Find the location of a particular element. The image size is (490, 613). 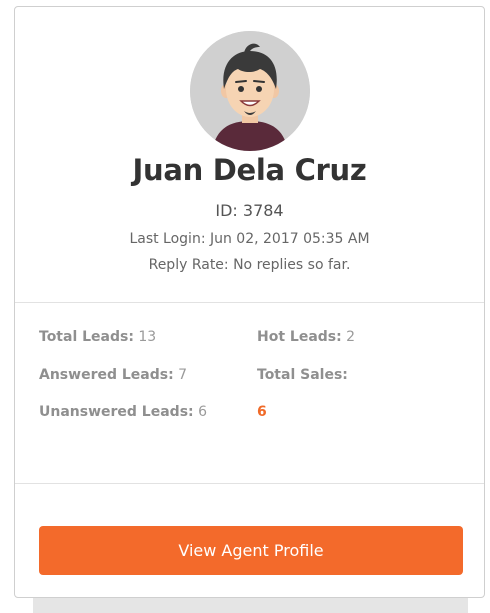

view-agent-profile-button: View Agent Profile is located at coordinates (251, 550).